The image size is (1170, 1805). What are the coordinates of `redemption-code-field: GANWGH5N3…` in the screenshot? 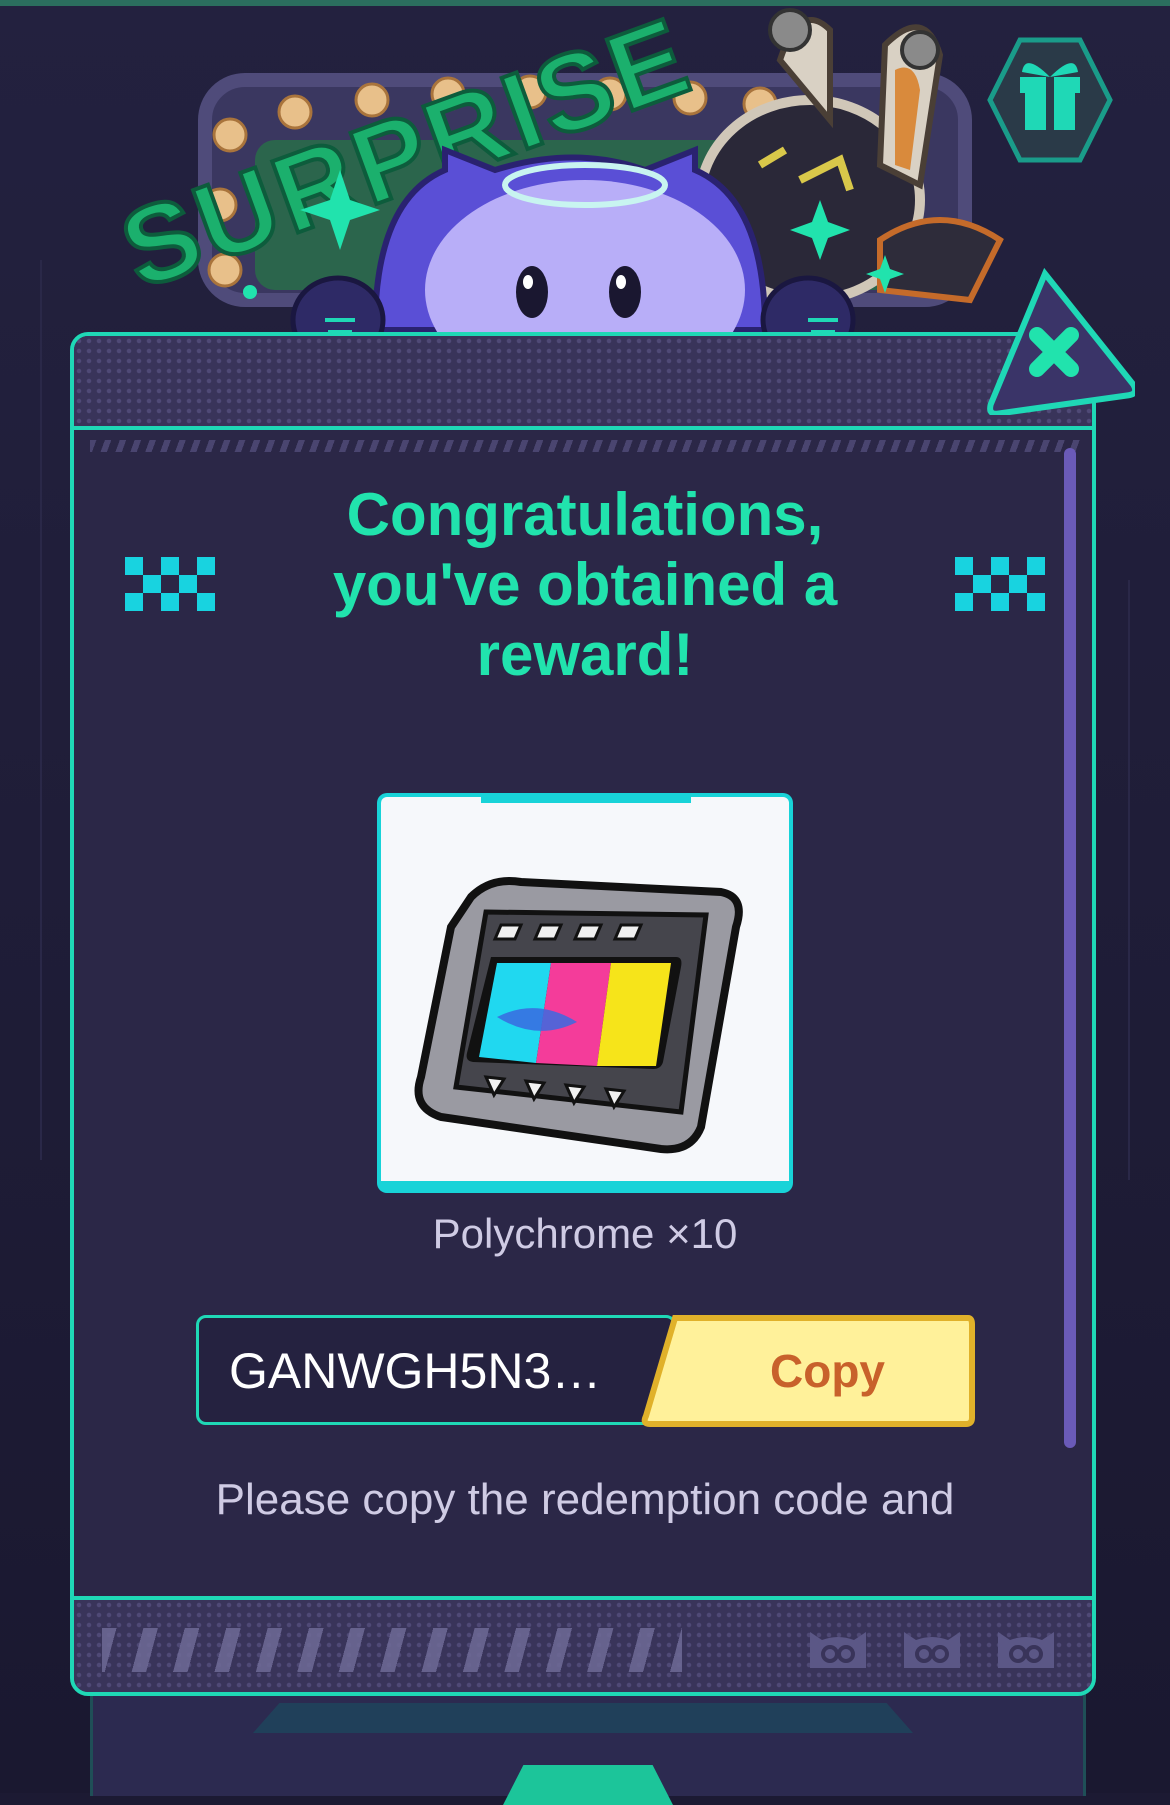 It's located at (436, 1370).